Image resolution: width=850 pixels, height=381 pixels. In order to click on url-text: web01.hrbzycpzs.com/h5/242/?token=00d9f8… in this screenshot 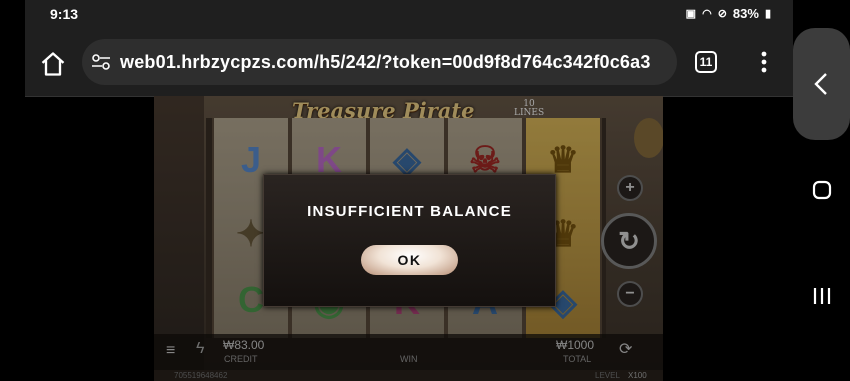, I will do `click(385, 62)`.